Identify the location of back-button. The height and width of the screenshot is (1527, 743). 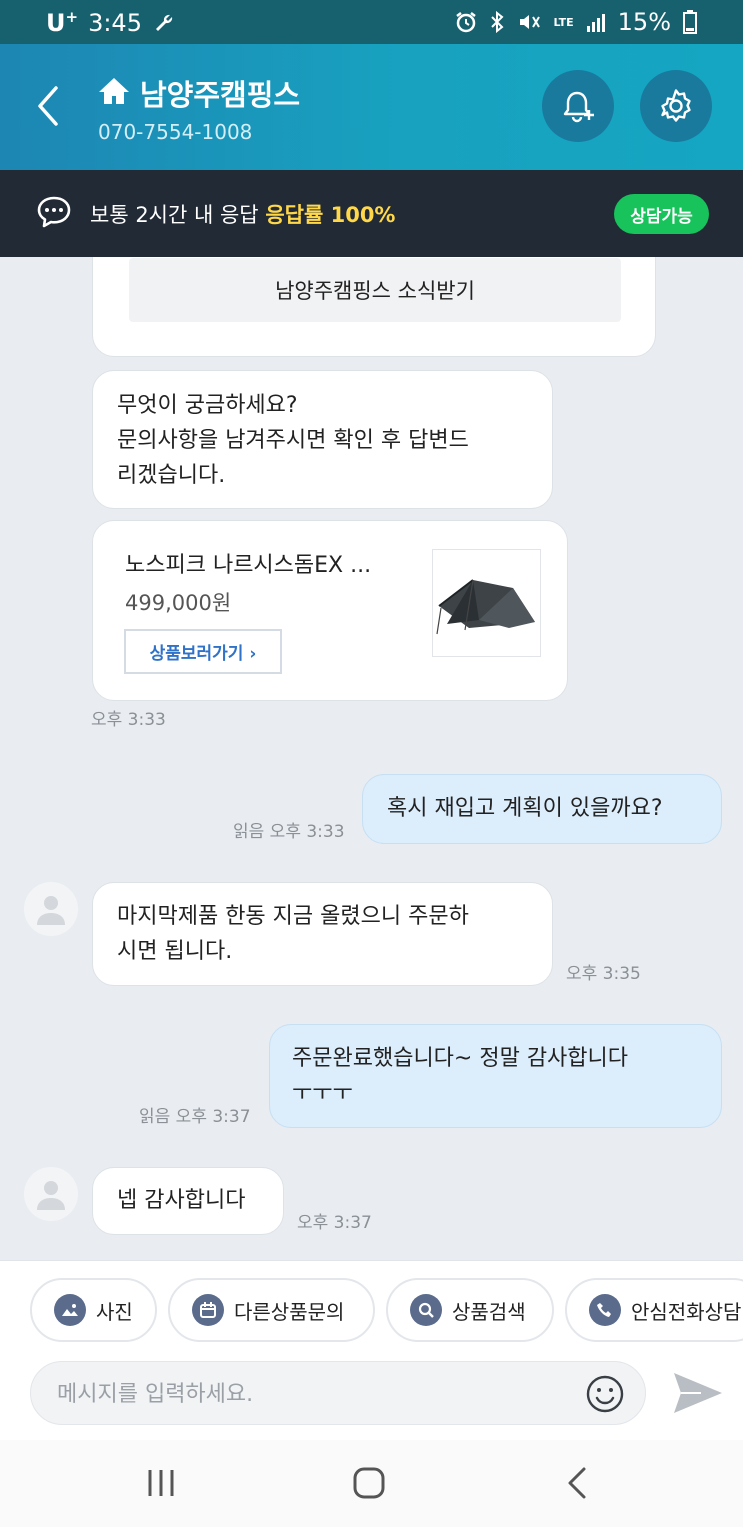
(48, 106).